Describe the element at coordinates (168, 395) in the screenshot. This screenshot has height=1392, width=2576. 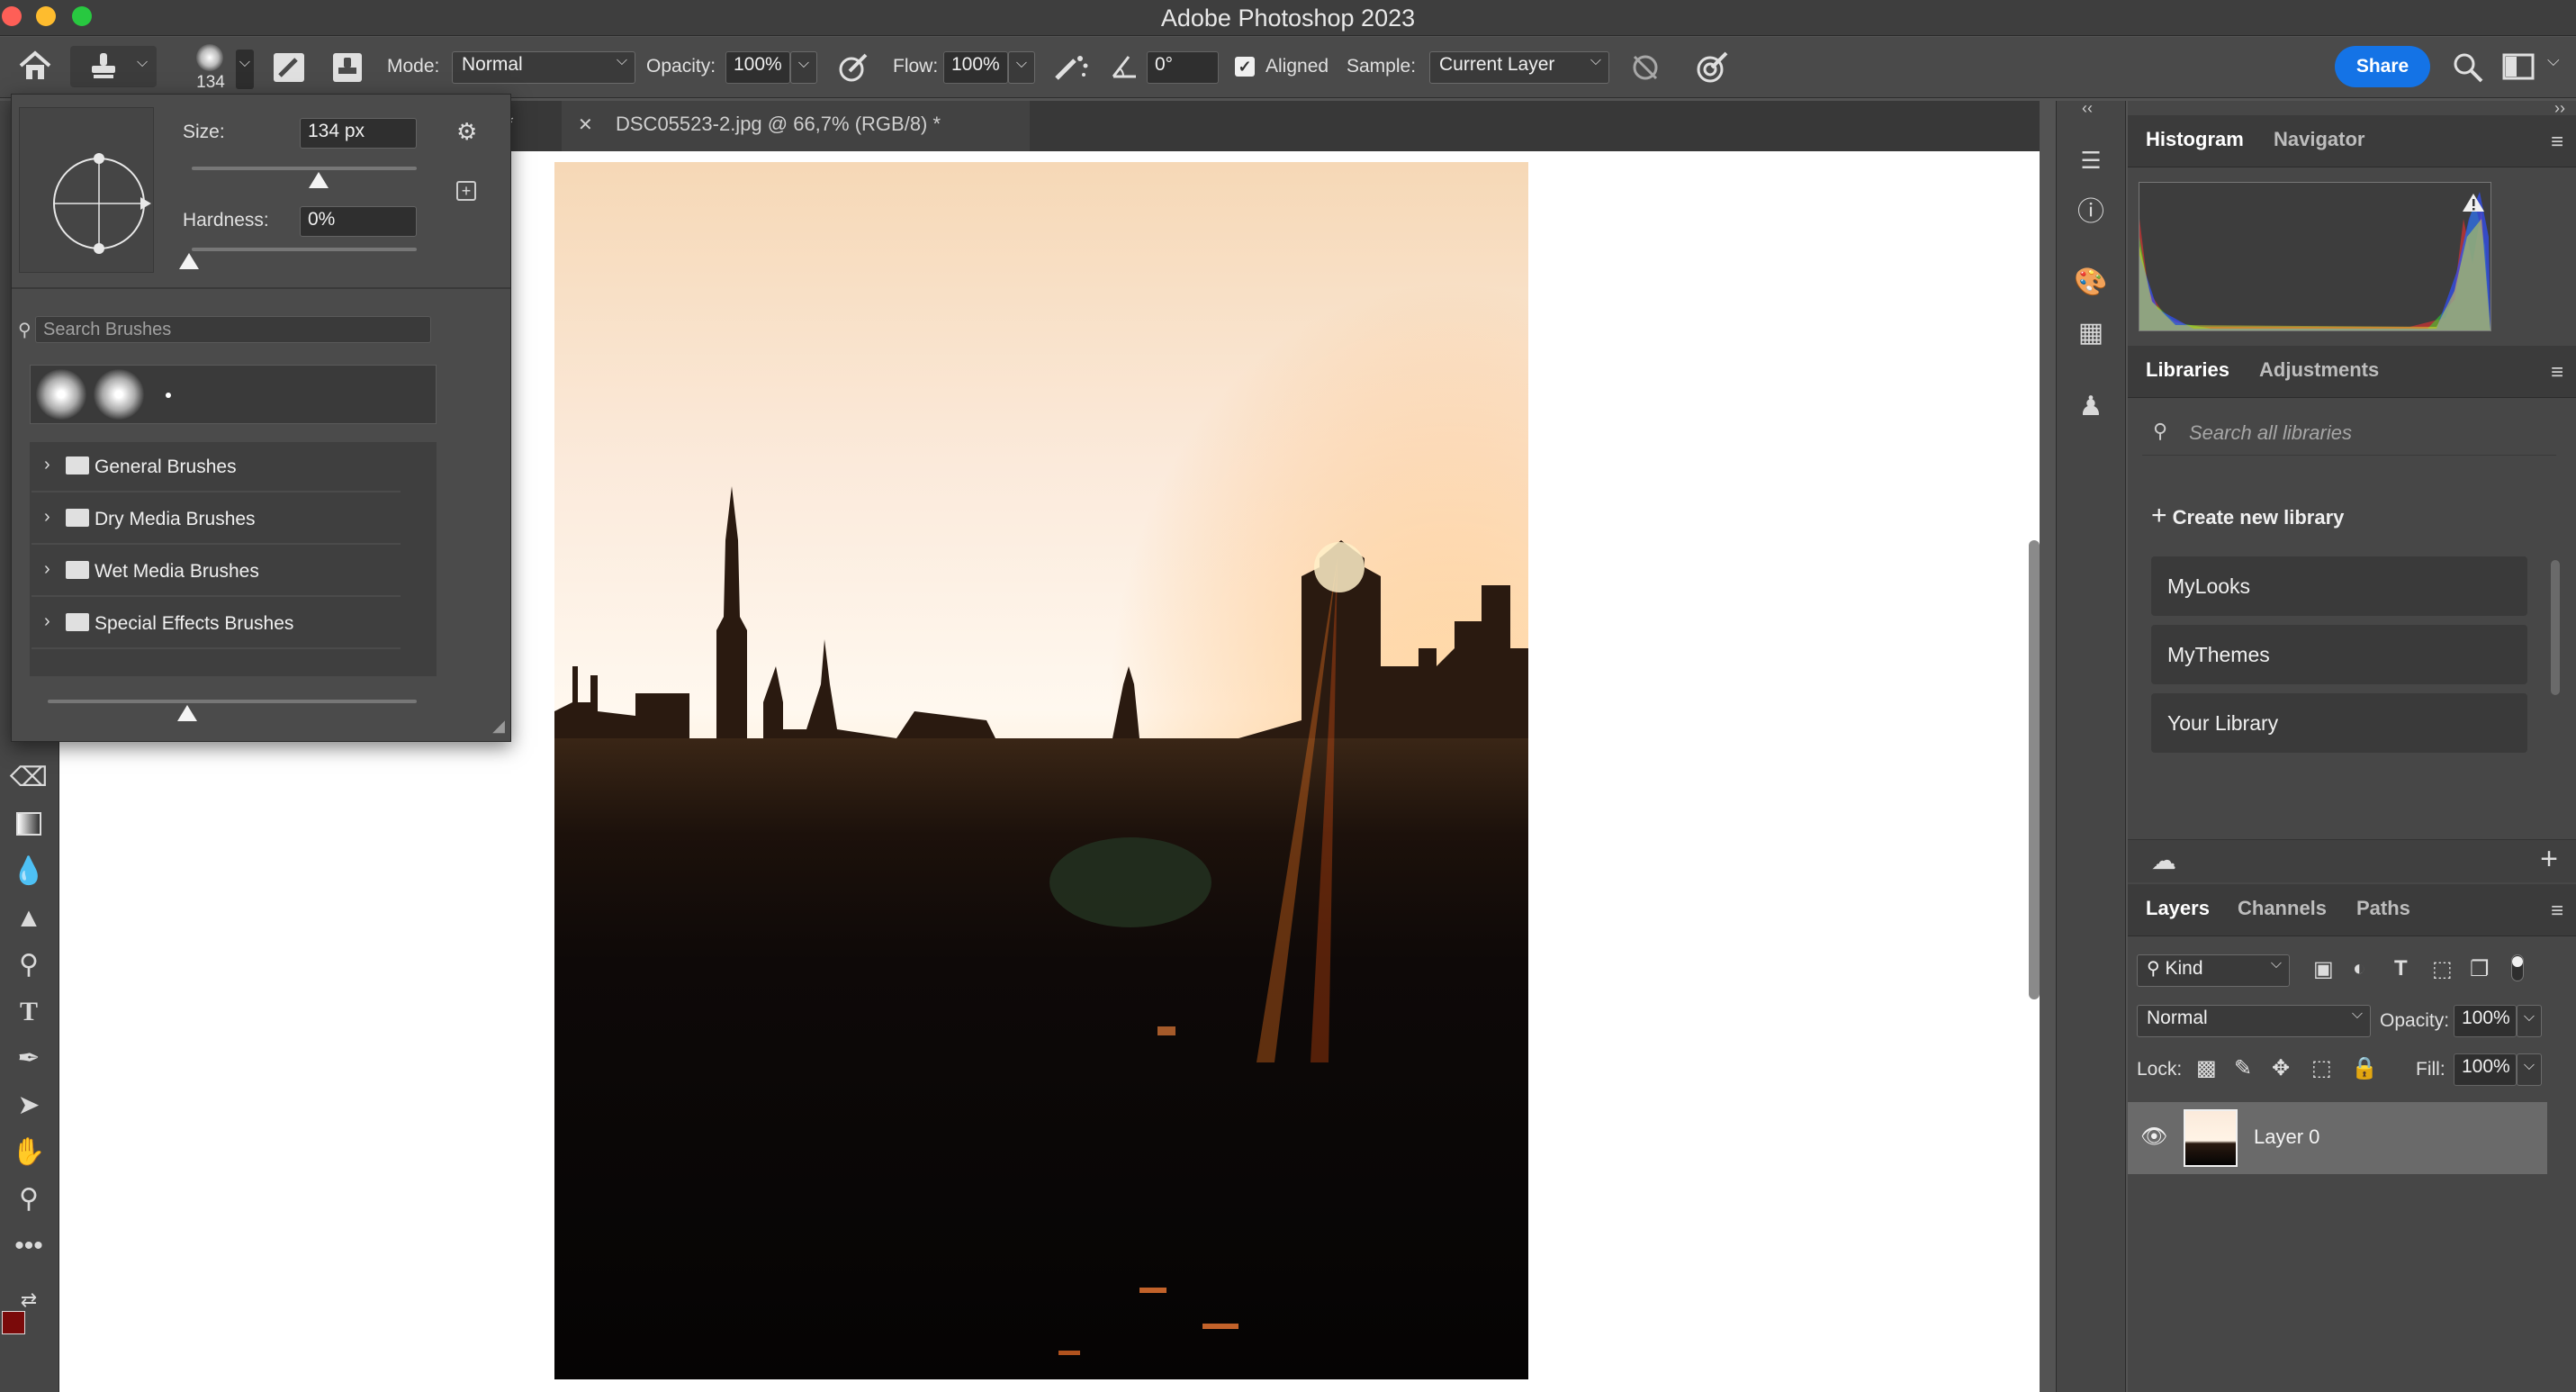
I see `hard-brush-swatch` at that location.